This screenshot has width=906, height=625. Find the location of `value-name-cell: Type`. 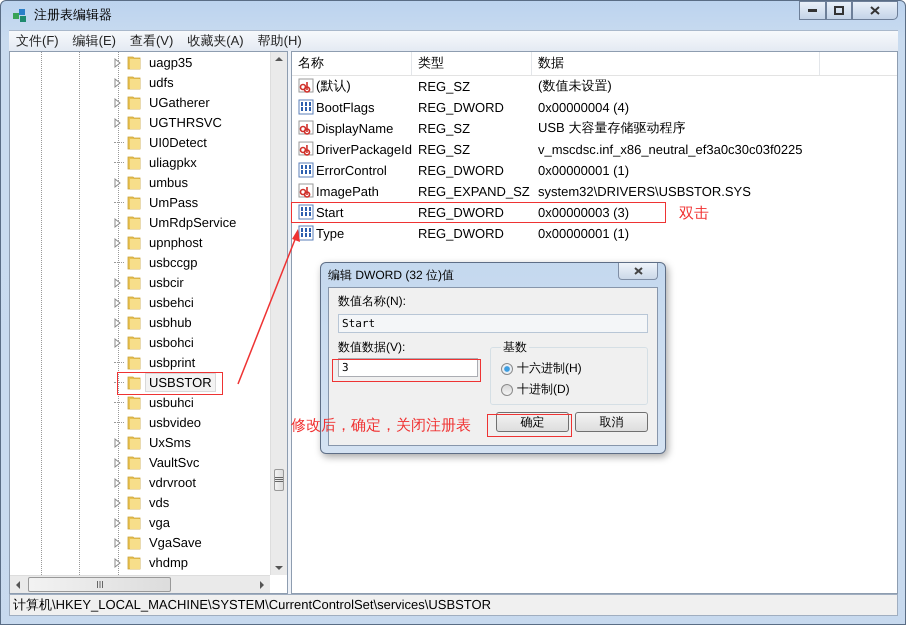

value-name-cell: Type is located at coordinates (352, 233).